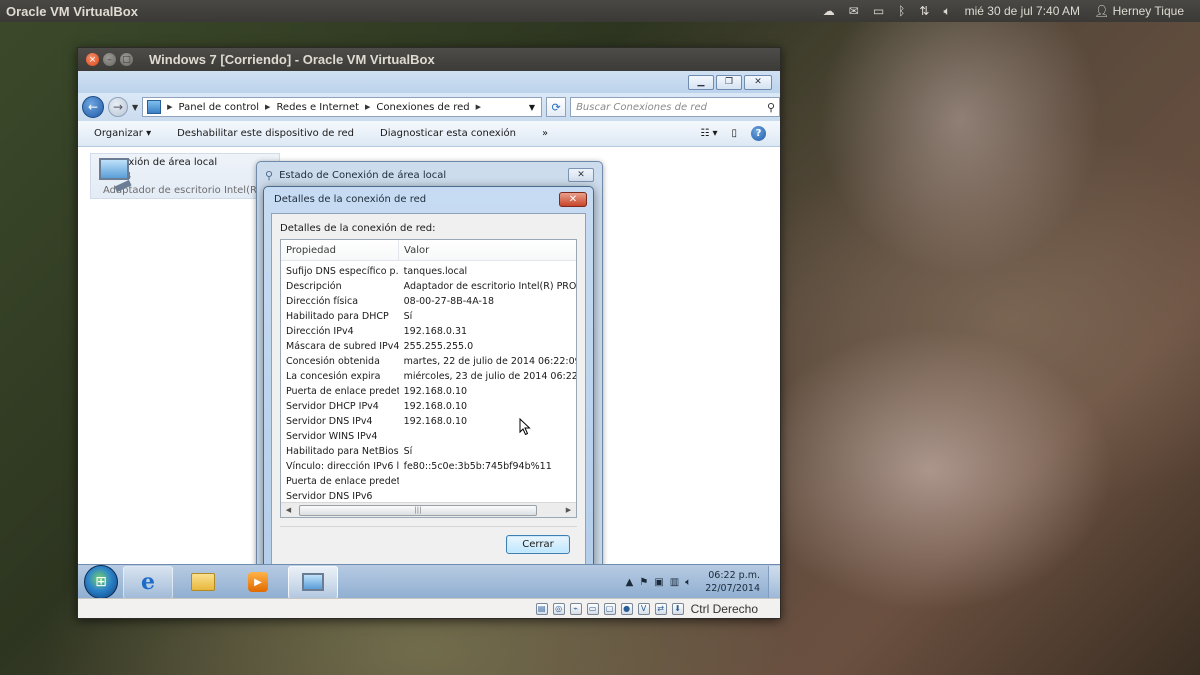 The height and width of the screenshot is (675, 1200). I want to click on connection-name: Conexión de área local, so click(160, 162).